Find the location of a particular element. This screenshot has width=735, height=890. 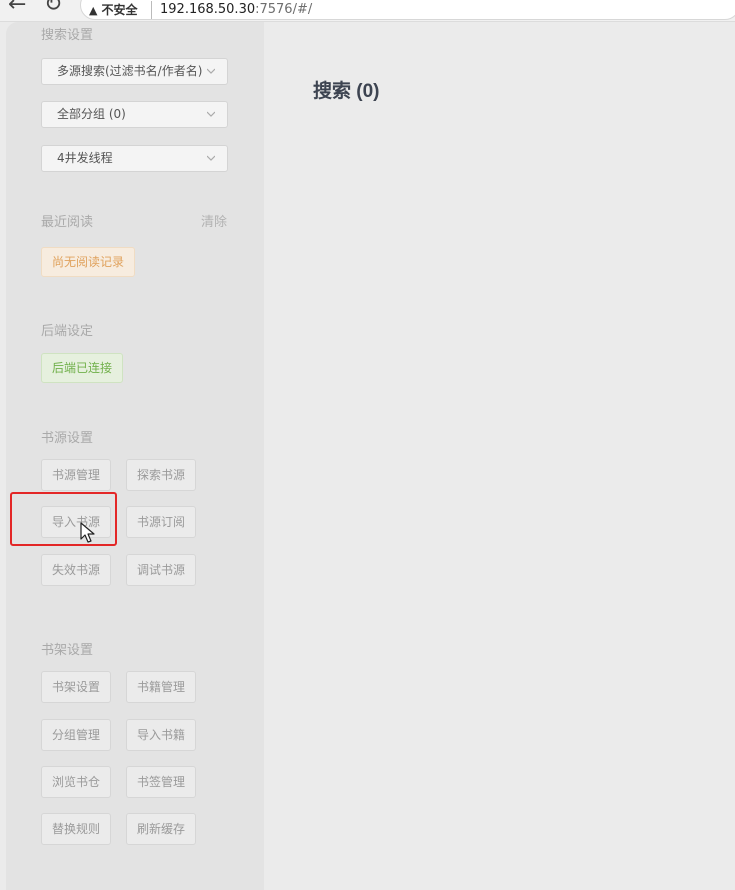

refresh-cache-button: 刷新缓存 is located at coordinates (161, 829).